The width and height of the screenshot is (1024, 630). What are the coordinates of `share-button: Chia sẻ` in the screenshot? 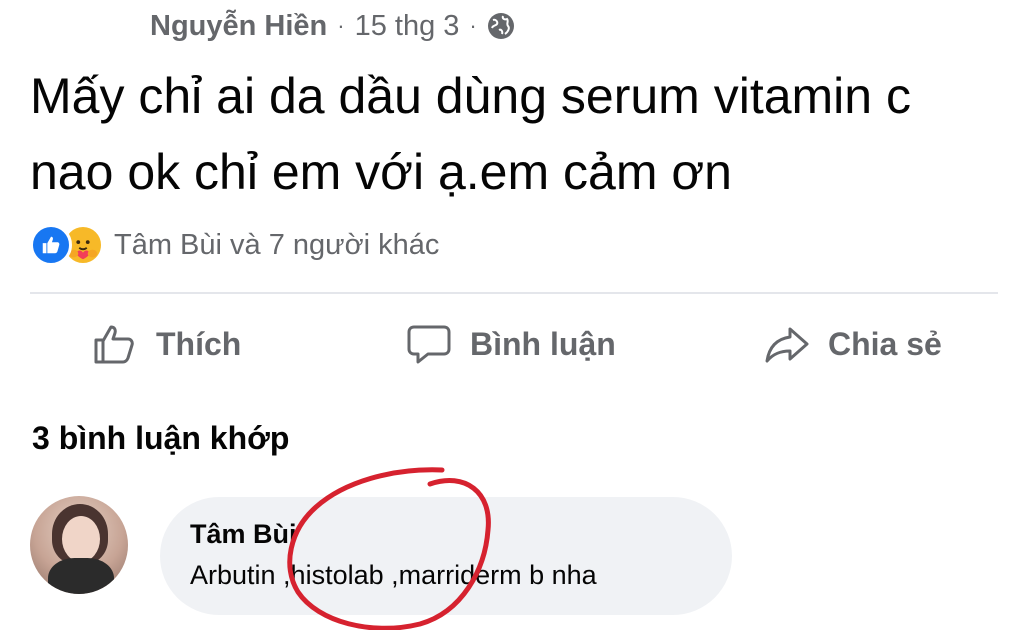 It's located at (853, 344).